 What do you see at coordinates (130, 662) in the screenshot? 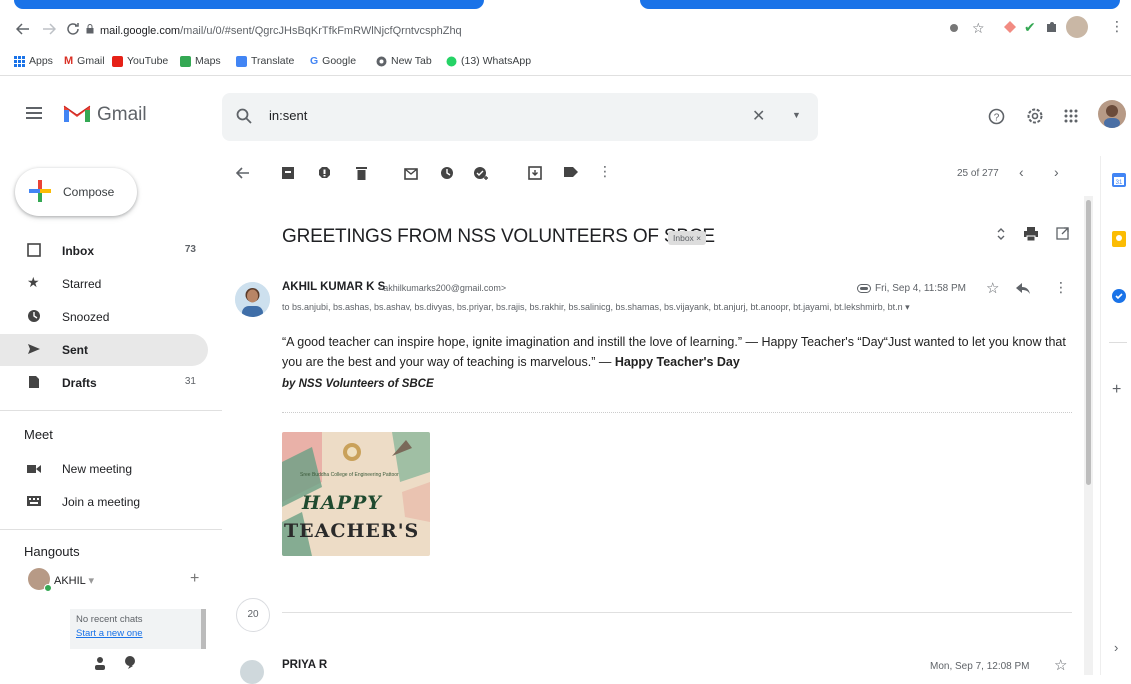
I see `chat-bubble-icon` at bounding box center [130, 662].